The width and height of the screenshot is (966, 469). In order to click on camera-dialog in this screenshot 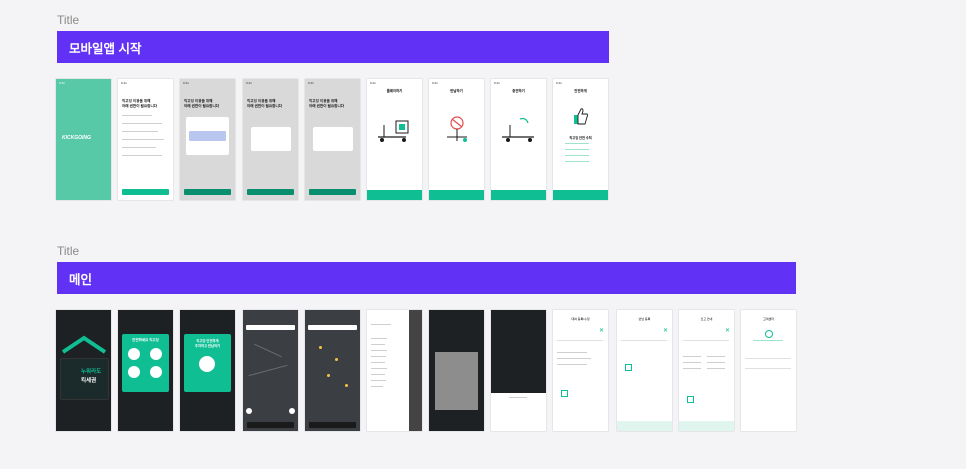, I will do `click(271, 139)`.